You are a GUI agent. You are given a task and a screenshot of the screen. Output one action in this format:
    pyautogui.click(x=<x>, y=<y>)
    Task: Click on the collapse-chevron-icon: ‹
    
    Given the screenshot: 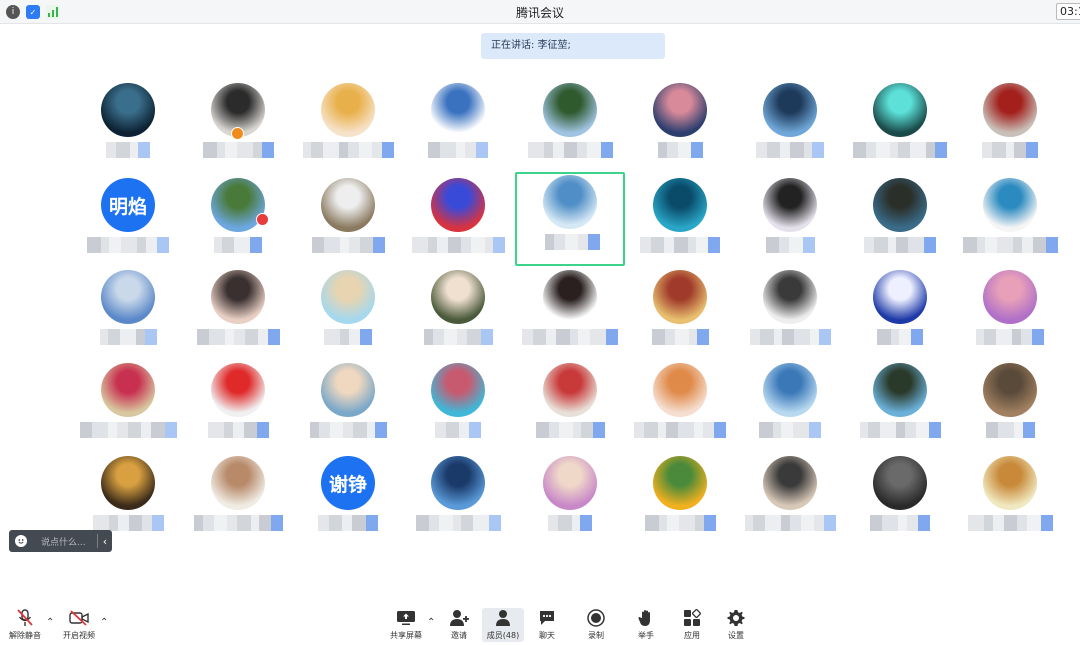 What is the action you would take?
    pyautogui.click(x=105, y=541)
    